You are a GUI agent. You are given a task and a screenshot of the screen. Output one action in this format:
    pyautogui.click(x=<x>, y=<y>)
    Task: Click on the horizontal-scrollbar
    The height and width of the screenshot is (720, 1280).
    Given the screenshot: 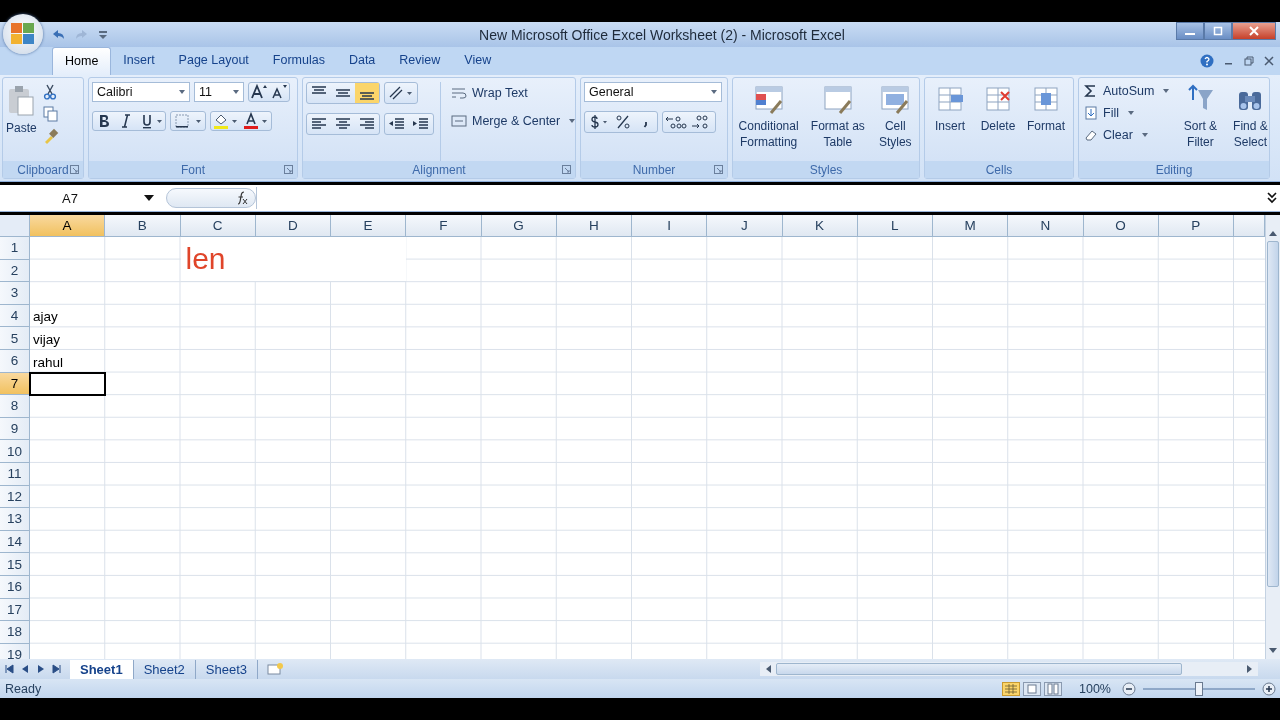 What is the action you would take?
    pyautogui.click(x=1009, y=669)
    